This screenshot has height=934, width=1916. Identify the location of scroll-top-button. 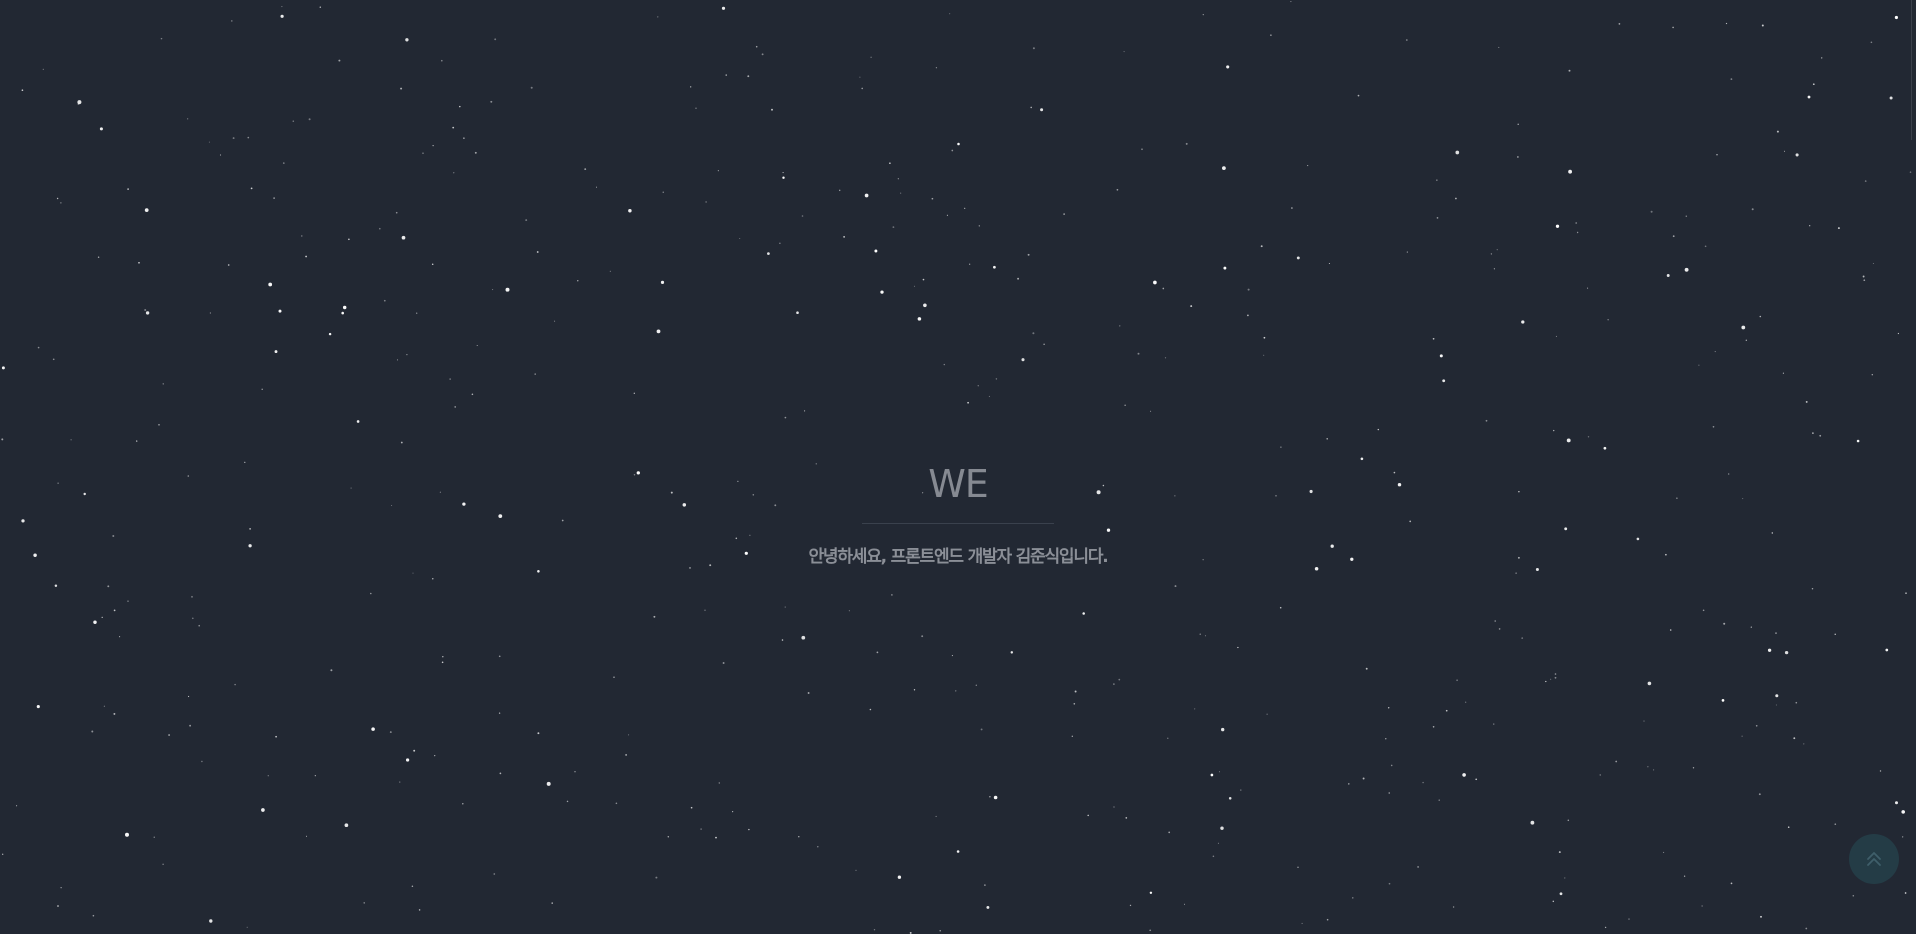
(1874, 859).